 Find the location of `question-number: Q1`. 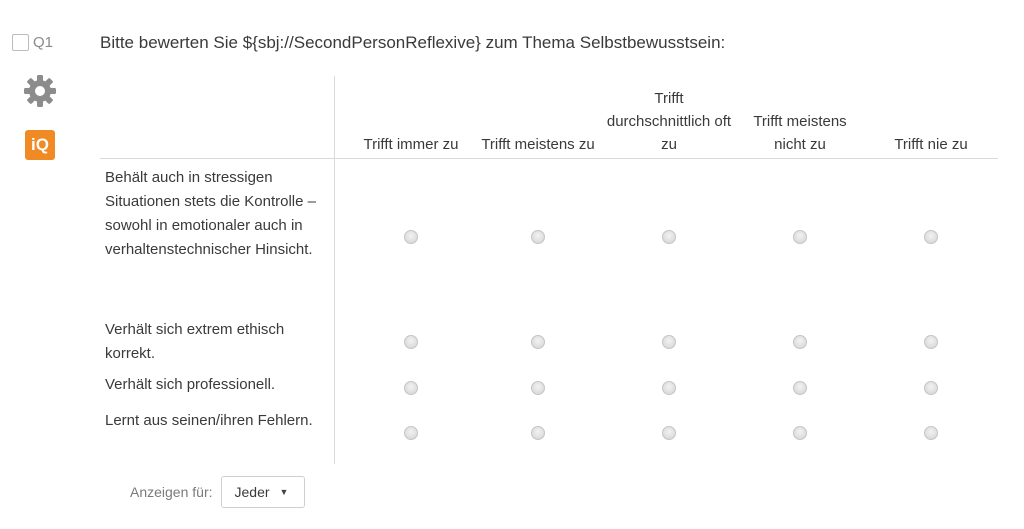

question-number: Q1 is located at coordinates (43, 42).